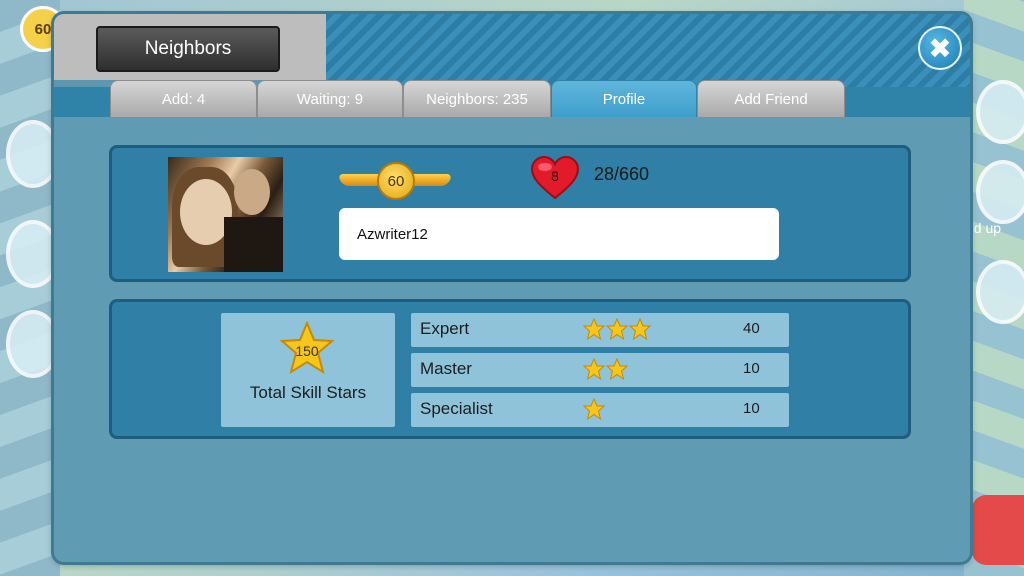  What do you see at coordinates (307, 351) in the screenshot?
I see `total-skill-value: 150` at bounding box center [307, 351].